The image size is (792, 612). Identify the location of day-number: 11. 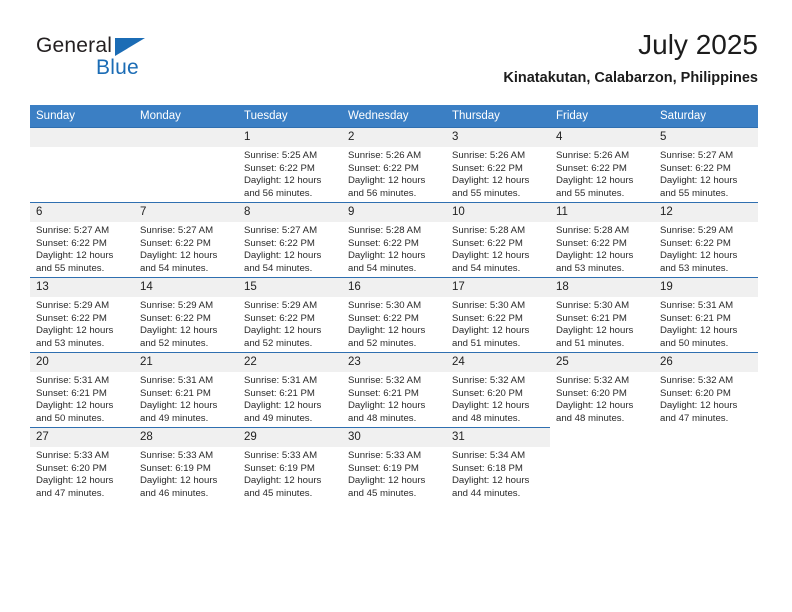
(602, 212).